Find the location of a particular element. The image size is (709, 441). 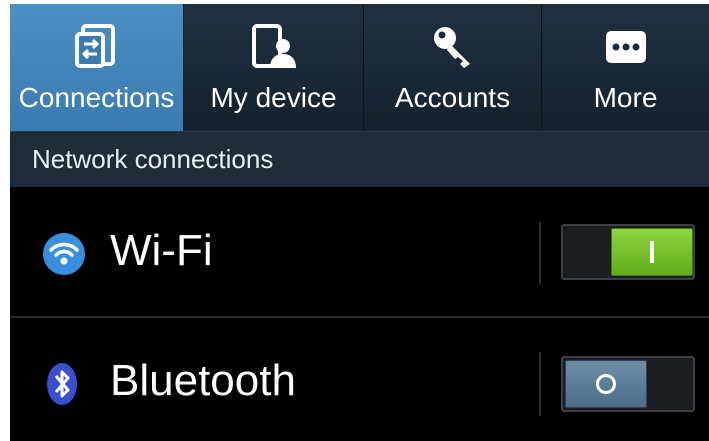

tab-my-device: My device is located at coordinates (274, 67).